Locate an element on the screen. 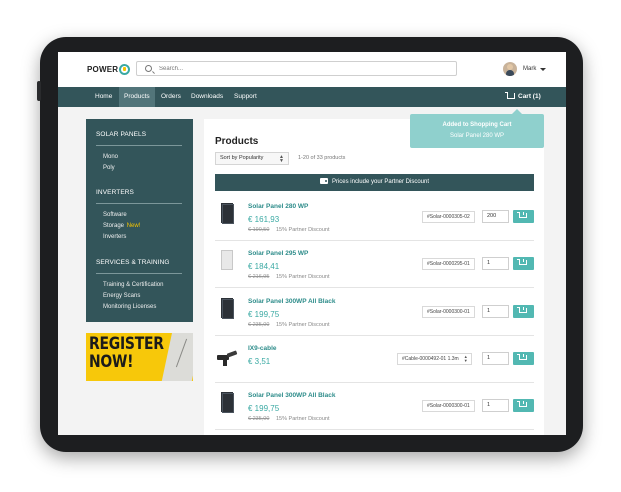  sort-value: Sort by Popularity is located at coordinates (242, 158).